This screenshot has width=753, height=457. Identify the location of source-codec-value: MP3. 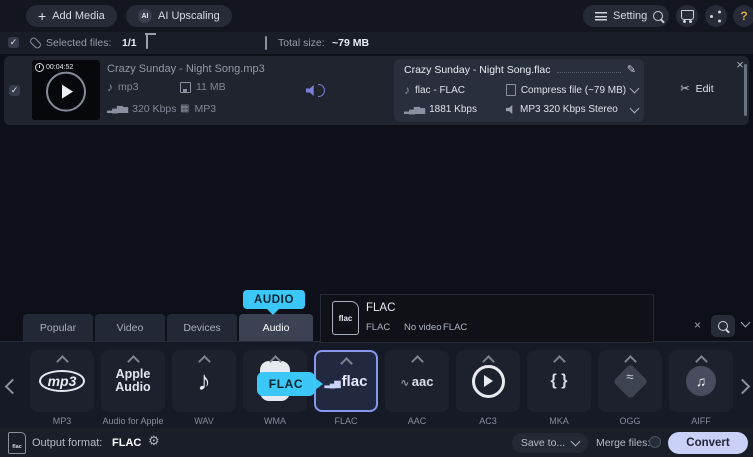
(205, 109).